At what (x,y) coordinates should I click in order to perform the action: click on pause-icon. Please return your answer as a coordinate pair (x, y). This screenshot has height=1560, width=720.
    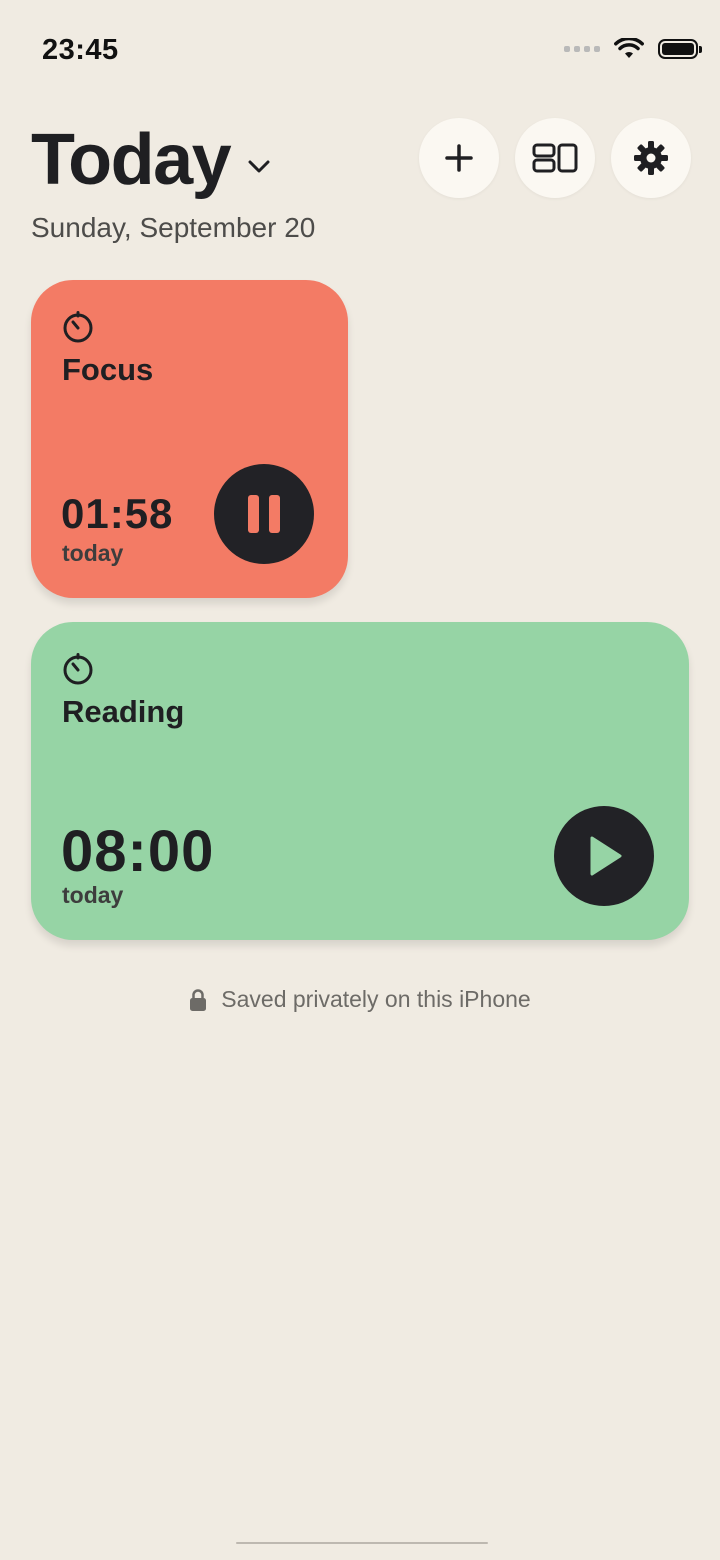
    Looking at the image, I should click on (264, 514).